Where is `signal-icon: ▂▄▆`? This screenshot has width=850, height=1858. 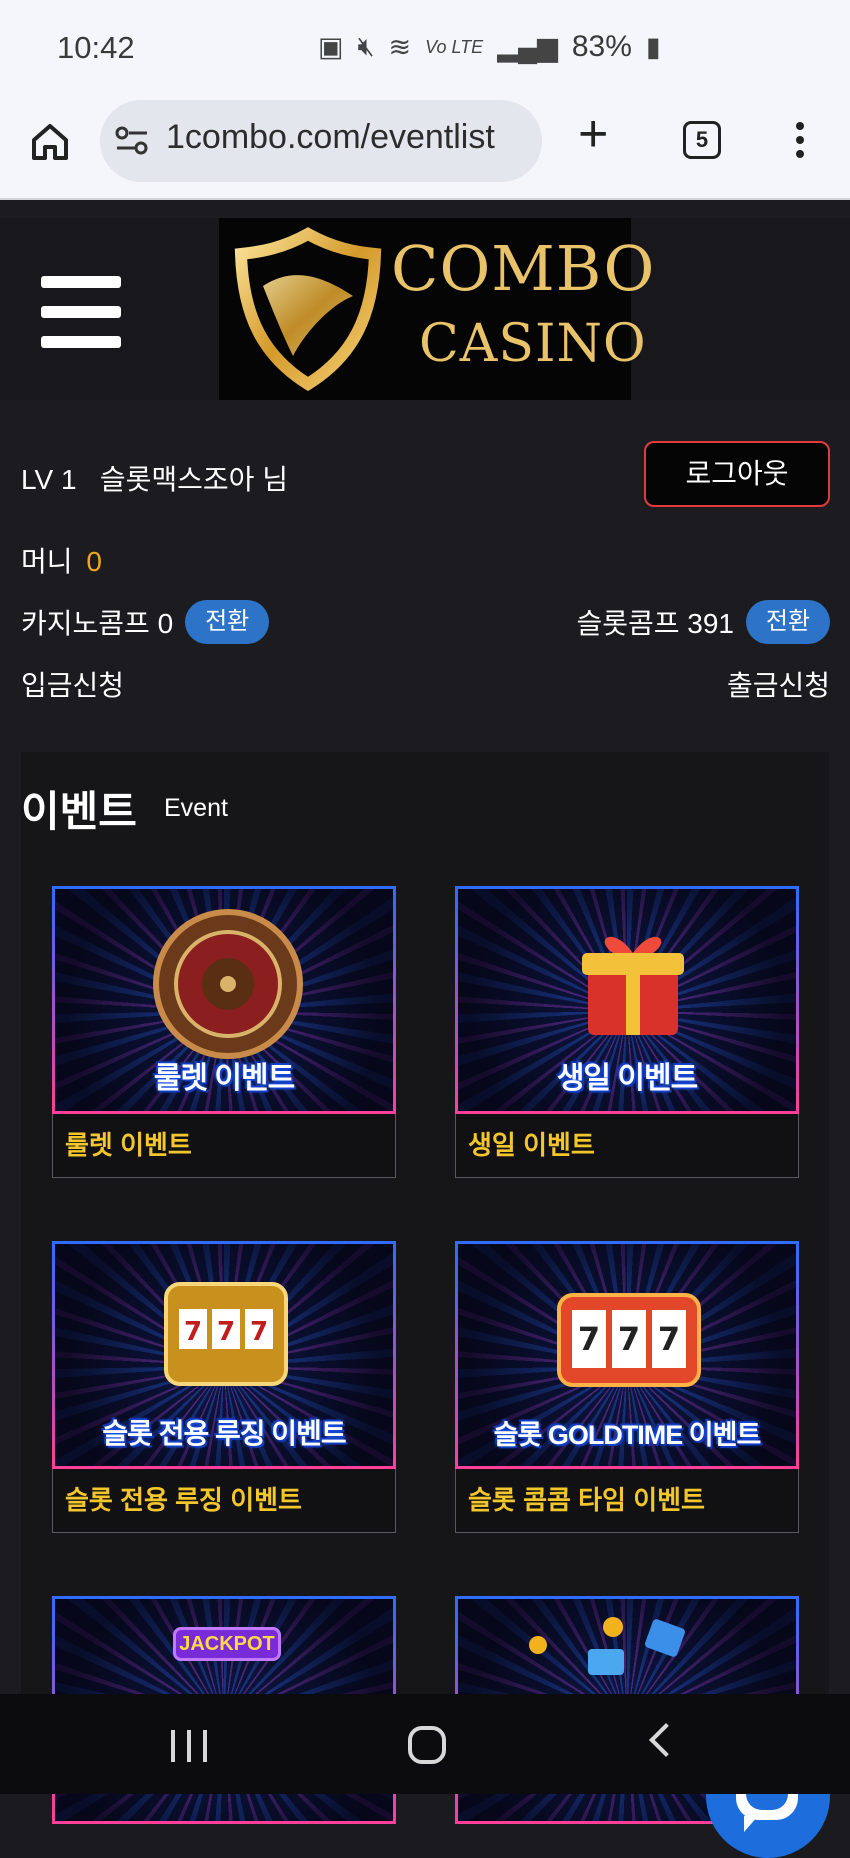 signal-icon: ▂▄▆ is located at coordinates (527, 46).